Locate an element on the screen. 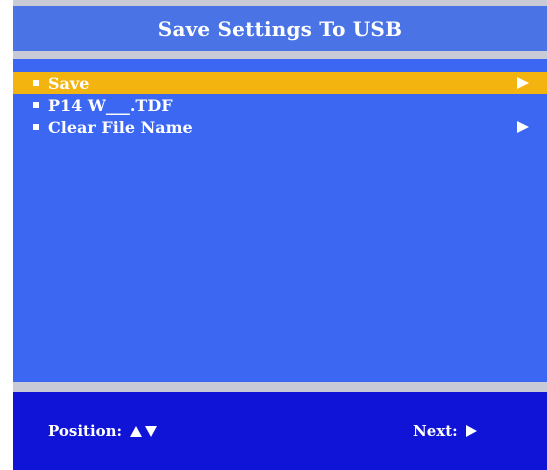 Image resolution: width=547 pixels, height=470 pixels. menu-item-clear-file-name: Clear File Name is located at coordinates (280, 127).